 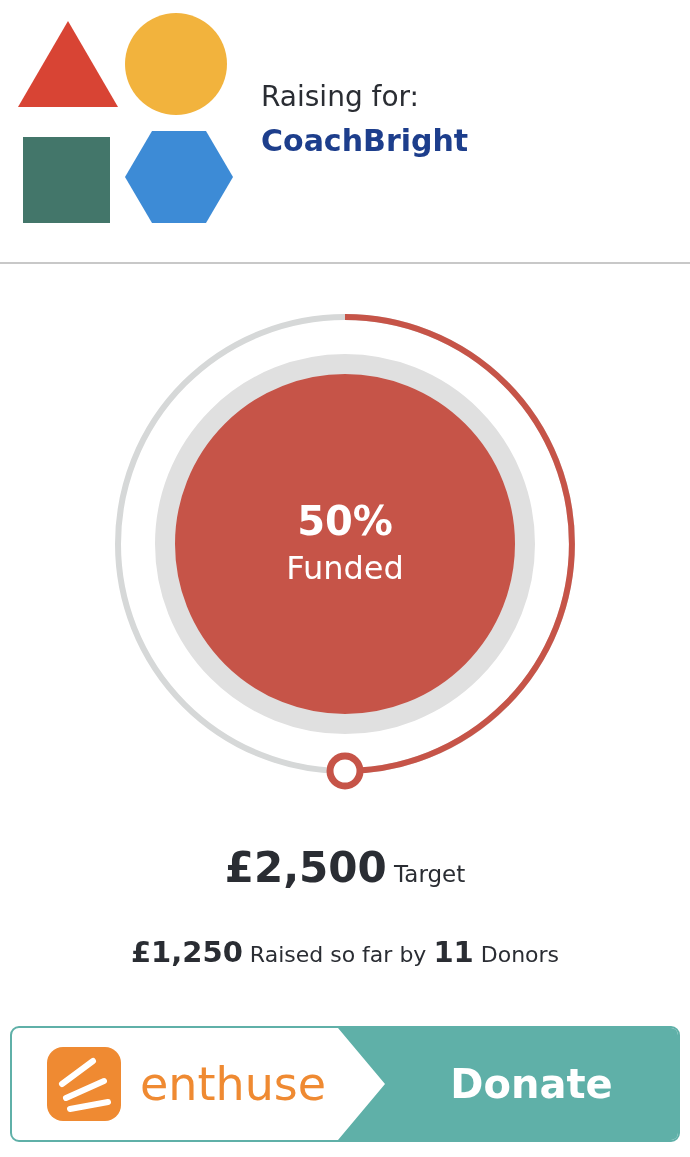 What do you see at coordinates (345, 952) in the screenshot?
I see `raised-summary: £1,250 Raised so far by 11 Donors` at bounding box center [345, 952].